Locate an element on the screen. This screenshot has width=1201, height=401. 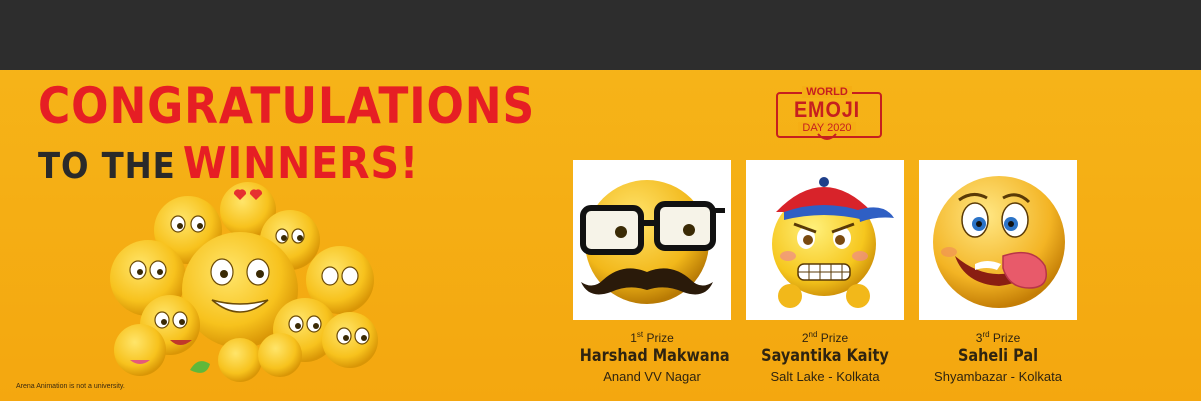
emoji-pile-illustration is located at coordinates (244, 282).